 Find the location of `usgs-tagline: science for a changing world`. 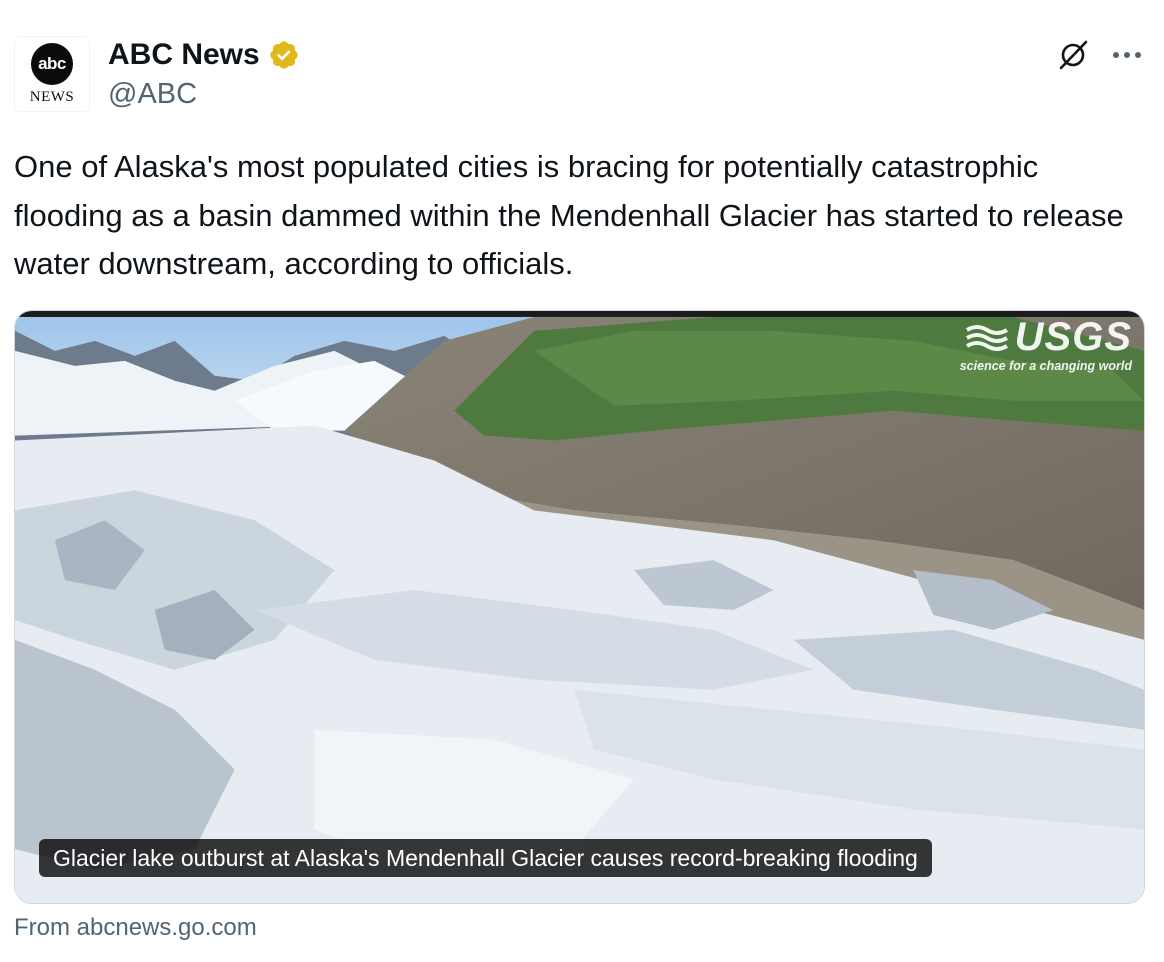

usgs-tagline: science for a changing world is located at coordinates (1045, 366).